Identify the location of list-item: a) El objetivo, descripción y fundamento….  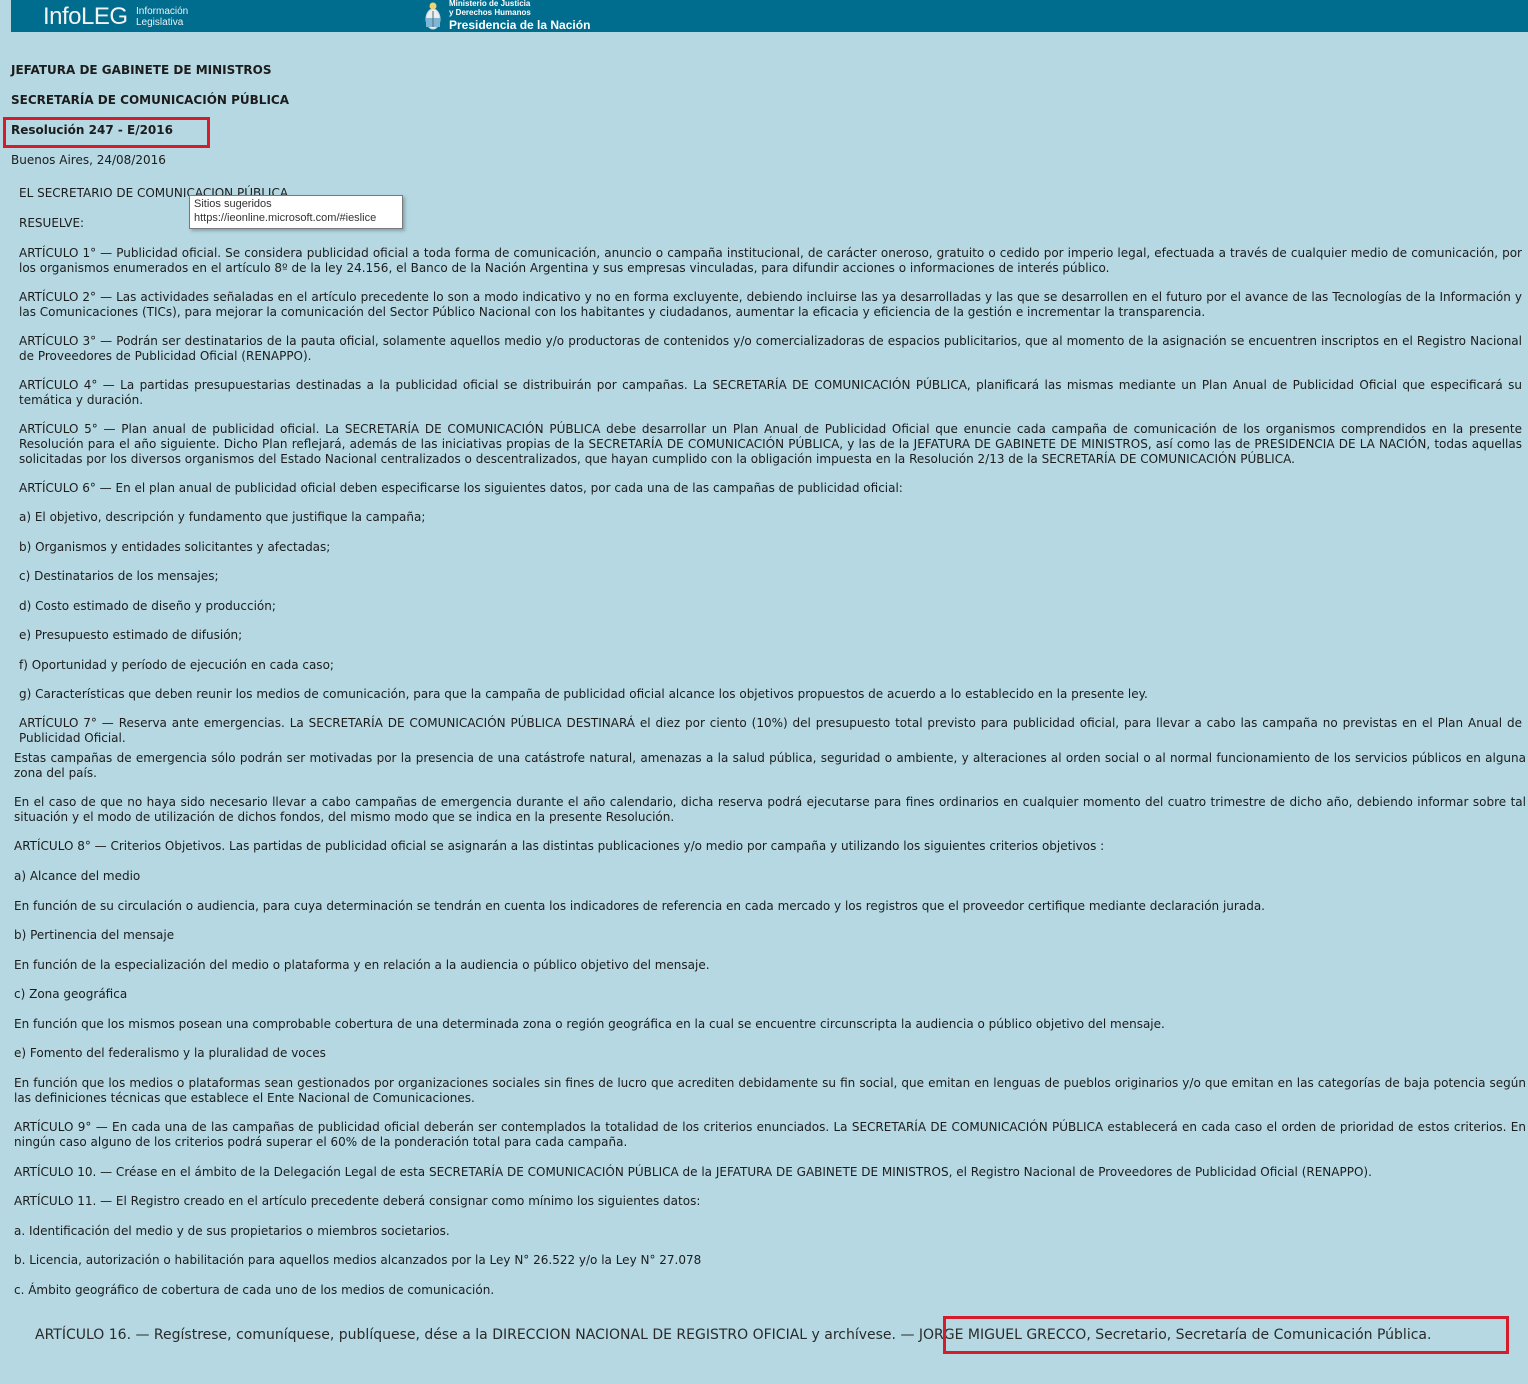
(222, 517).